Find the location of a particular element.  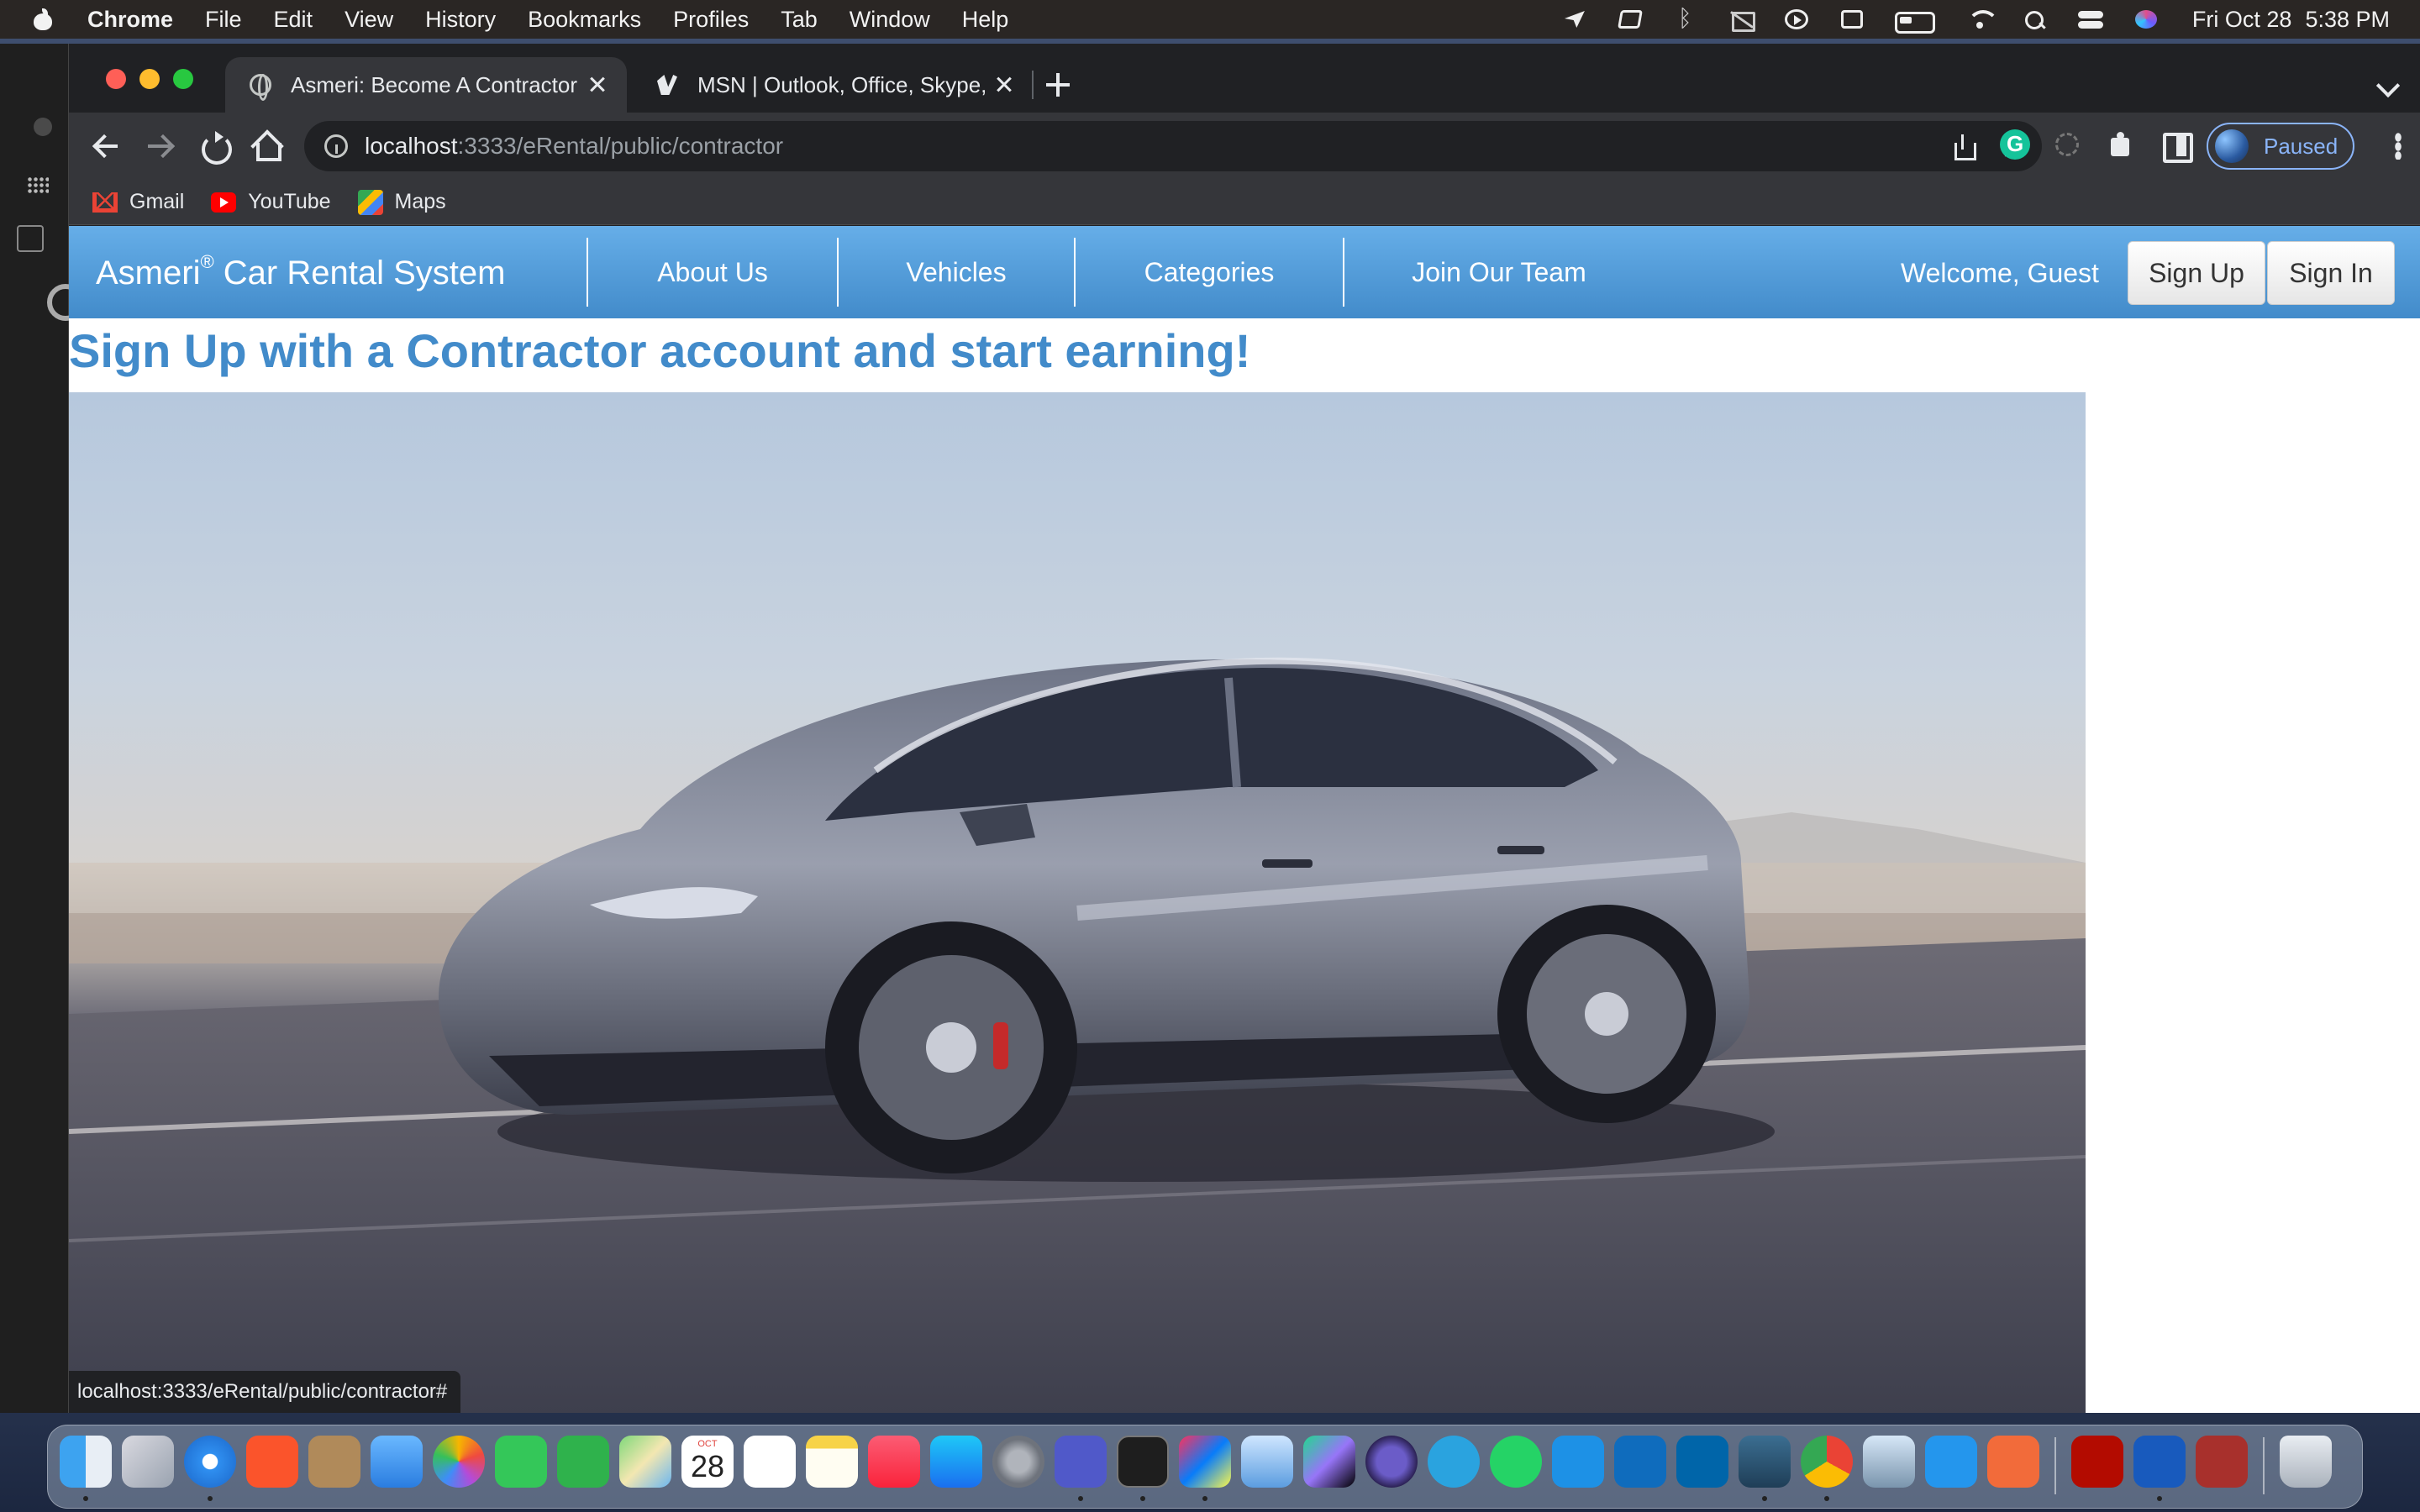

profile-button: Paused is located at coordinates (2280, 146).